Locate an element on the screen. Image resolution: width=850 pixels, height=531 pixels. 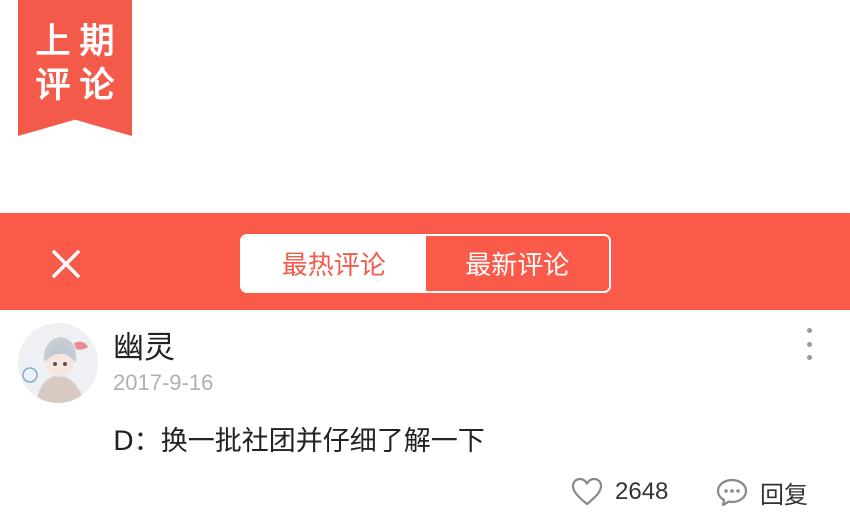
like-count: 2648 is located at coordinates (642, 491).